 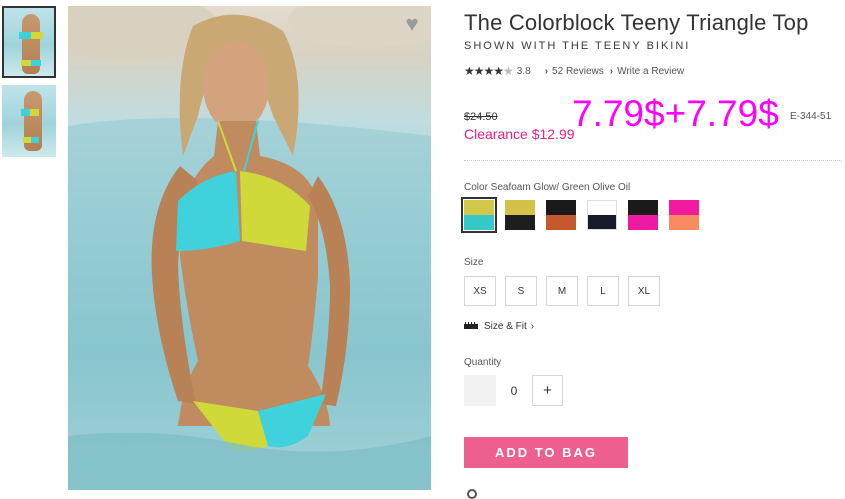 I want to click on clearance-price: Clearance $12.99, so click(x=519, y=134).